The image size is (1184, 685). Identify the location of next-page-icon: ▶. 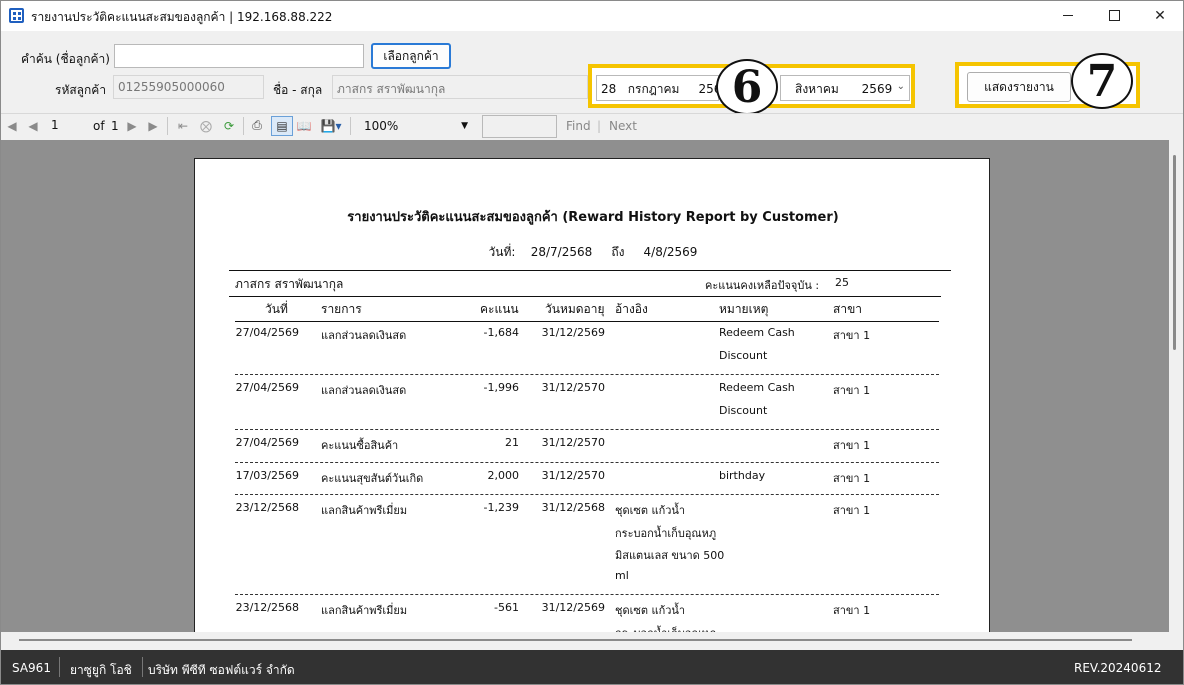
(132, 125).